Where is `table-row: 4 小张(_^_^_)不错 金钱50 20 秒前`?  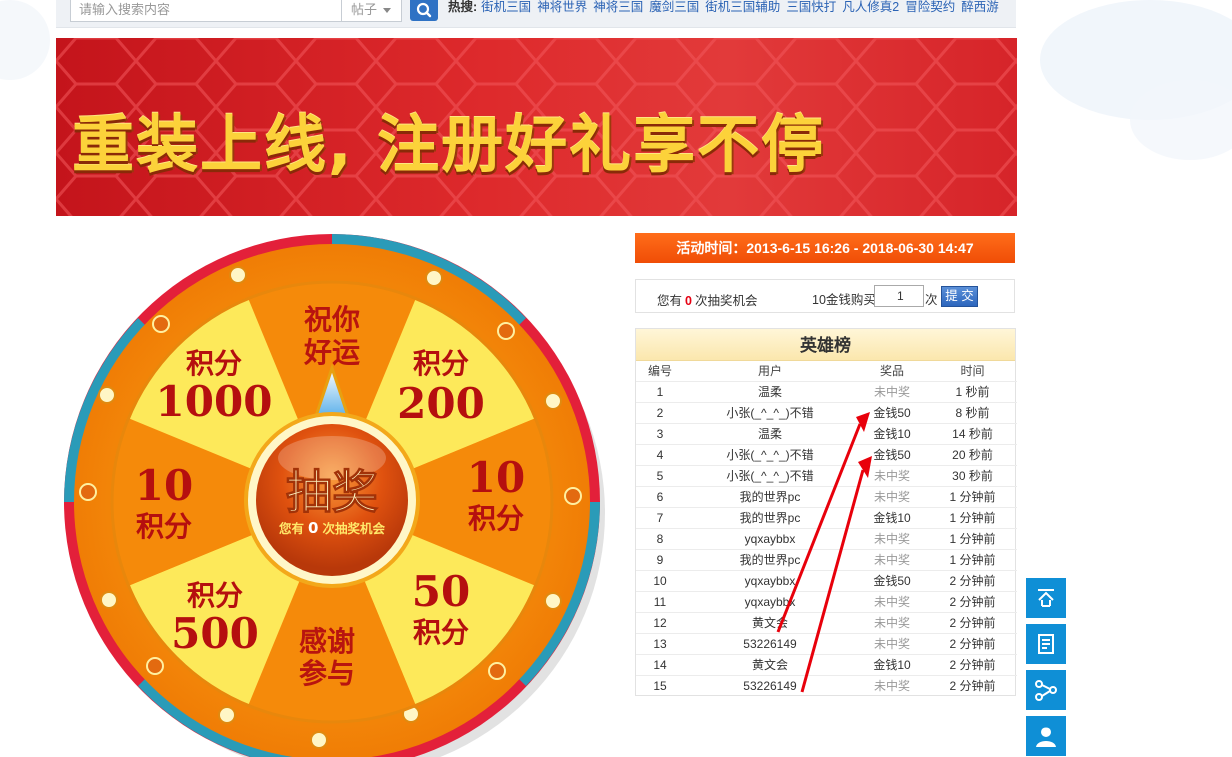 table-row: 4 小张(_^_^_)不错 金钱50 20 秒前 is located at coordinates (826, 454).